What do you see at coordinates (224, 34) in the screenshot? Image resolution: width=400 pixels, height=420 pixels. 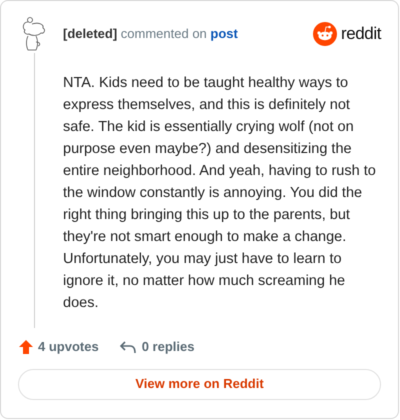 I see `post-link: post` at bounding box center [224, 34].